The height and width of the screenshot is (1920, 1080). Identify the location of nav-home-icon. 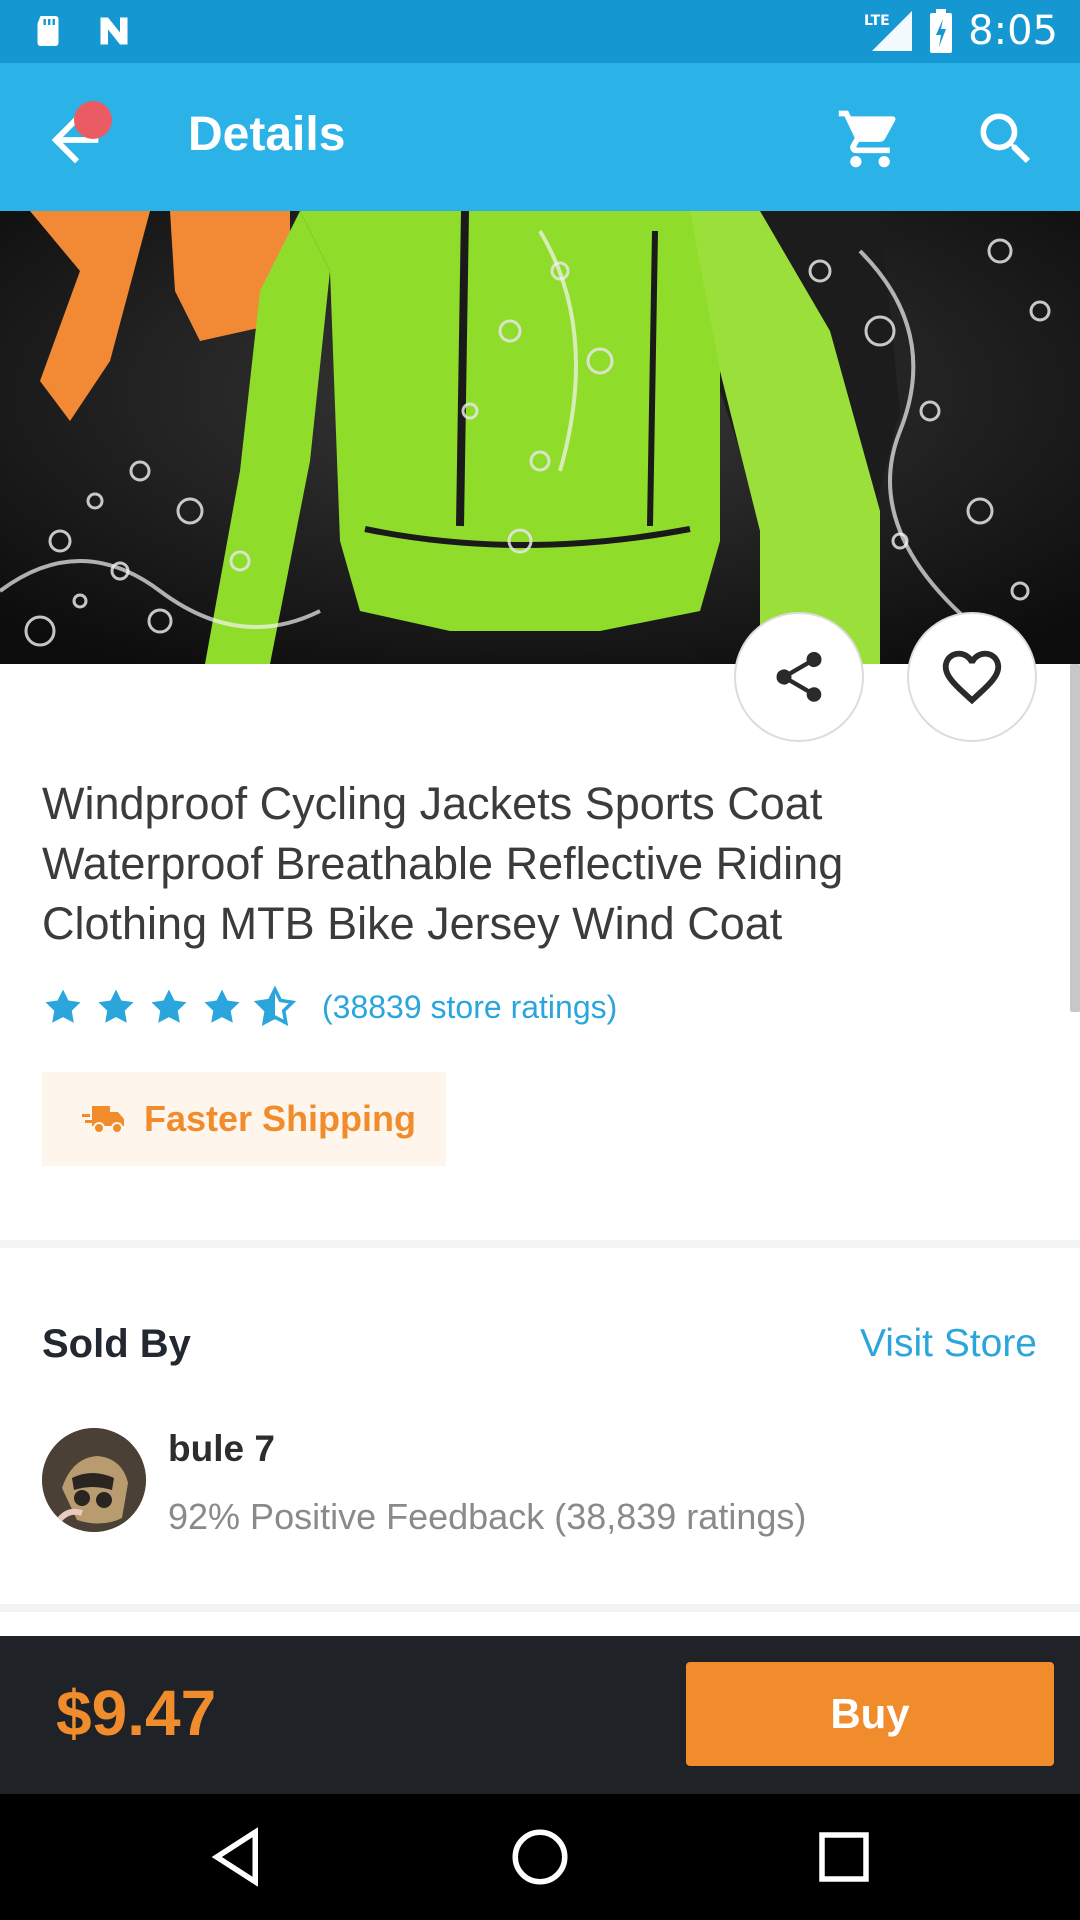
(540, 1857).